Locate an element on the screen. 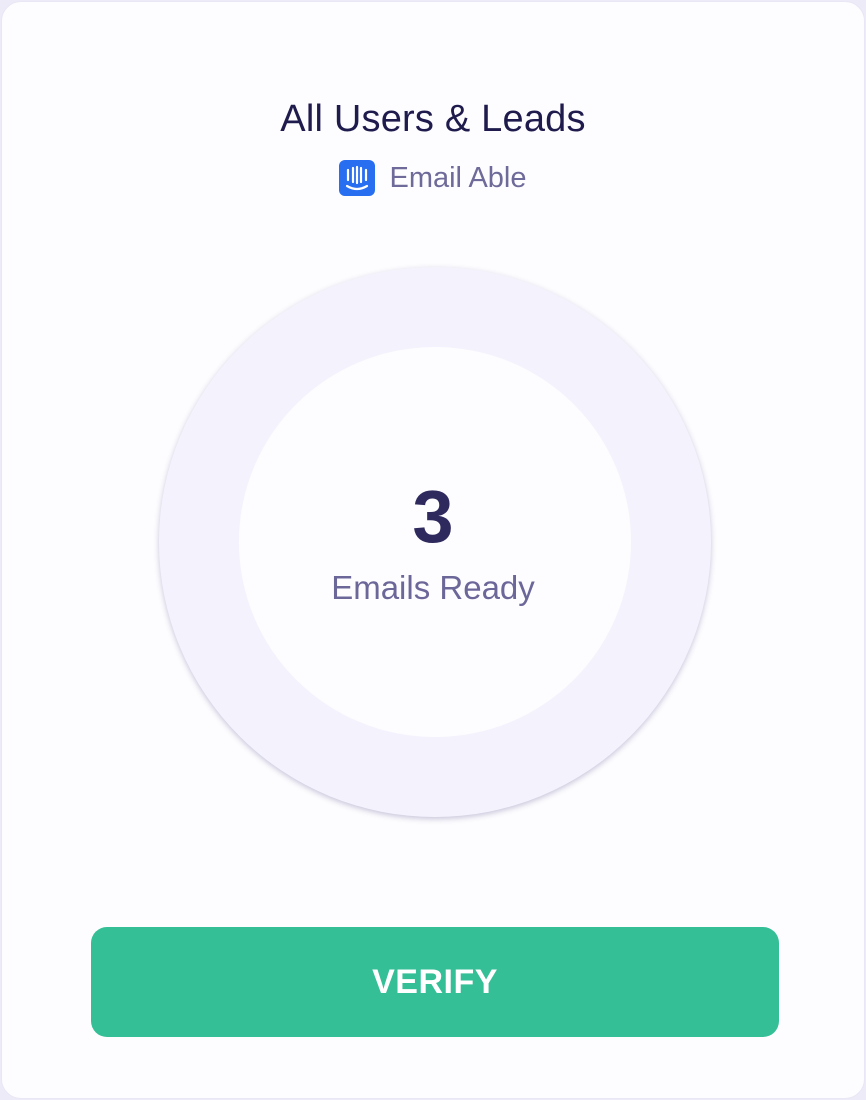 The width and height of the screenshot is (866, 1100). verify-button: VERIFY is located at coordinates (435, 982).